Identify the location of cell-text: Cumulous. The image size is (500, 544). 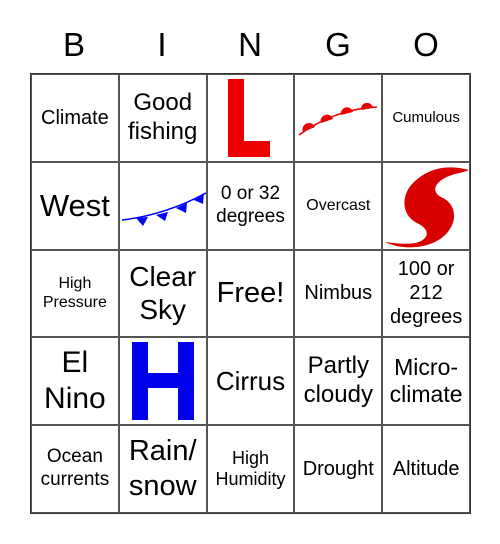
(426, 117).